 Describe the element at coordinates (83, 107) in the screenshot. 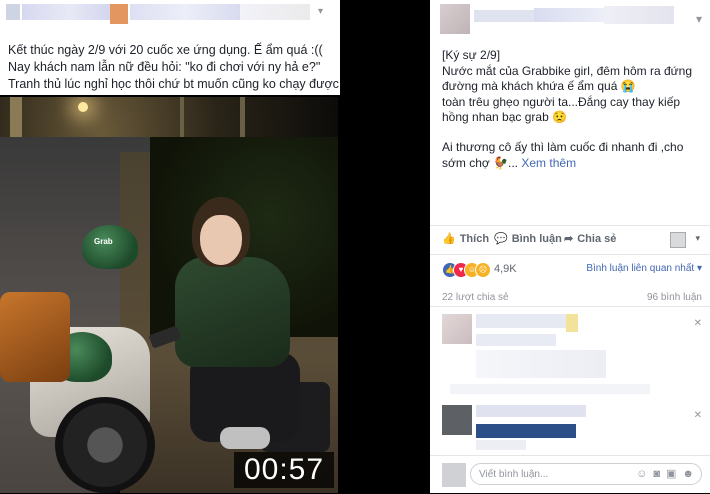

I see `street-lamp` at that location.